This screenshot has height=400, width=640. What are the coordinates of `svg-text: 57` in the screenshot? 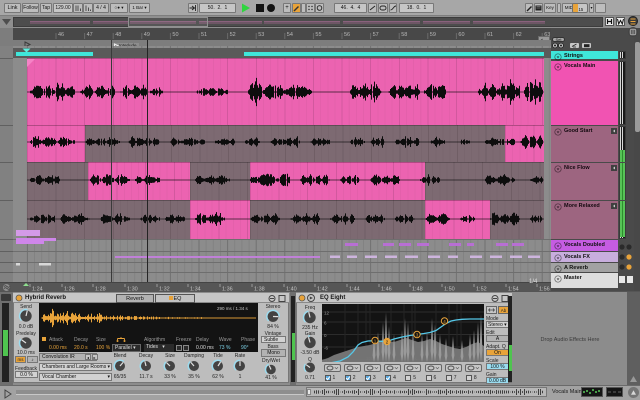 It's located at (376, 35).